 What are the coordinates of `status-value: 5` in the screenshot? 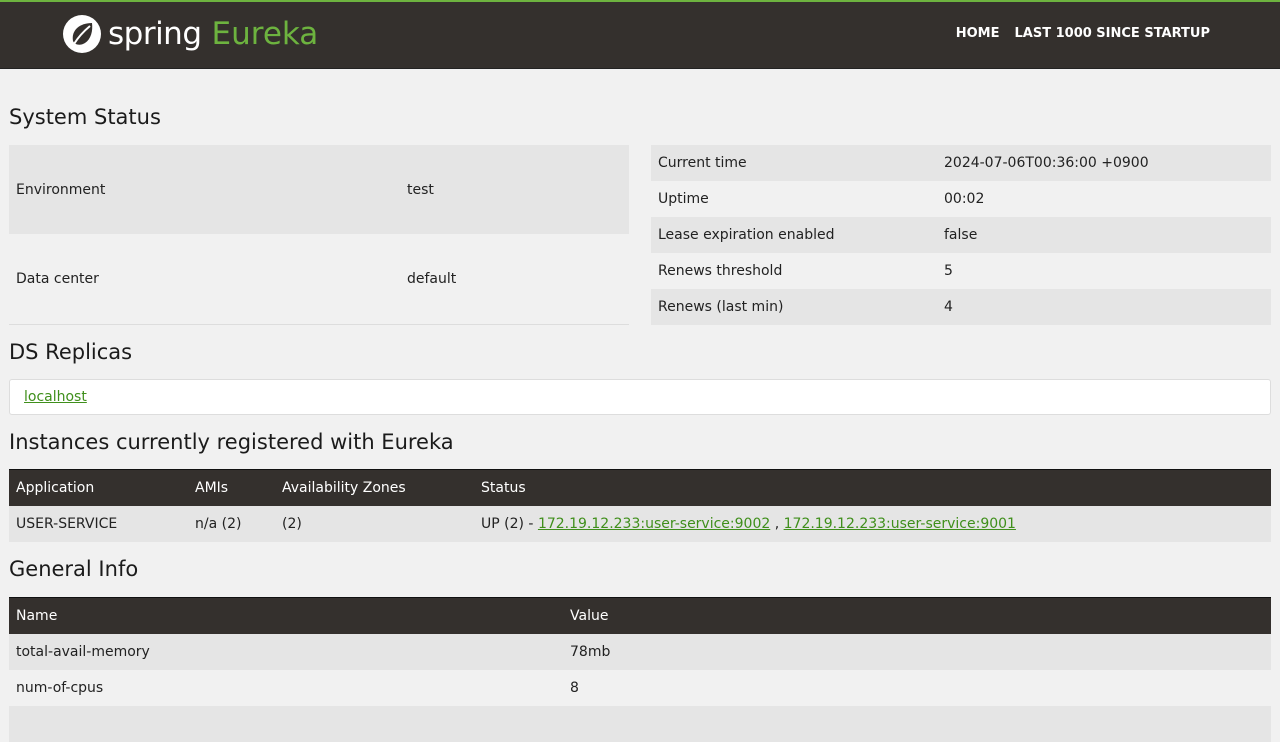 It's located at (1104, 271).